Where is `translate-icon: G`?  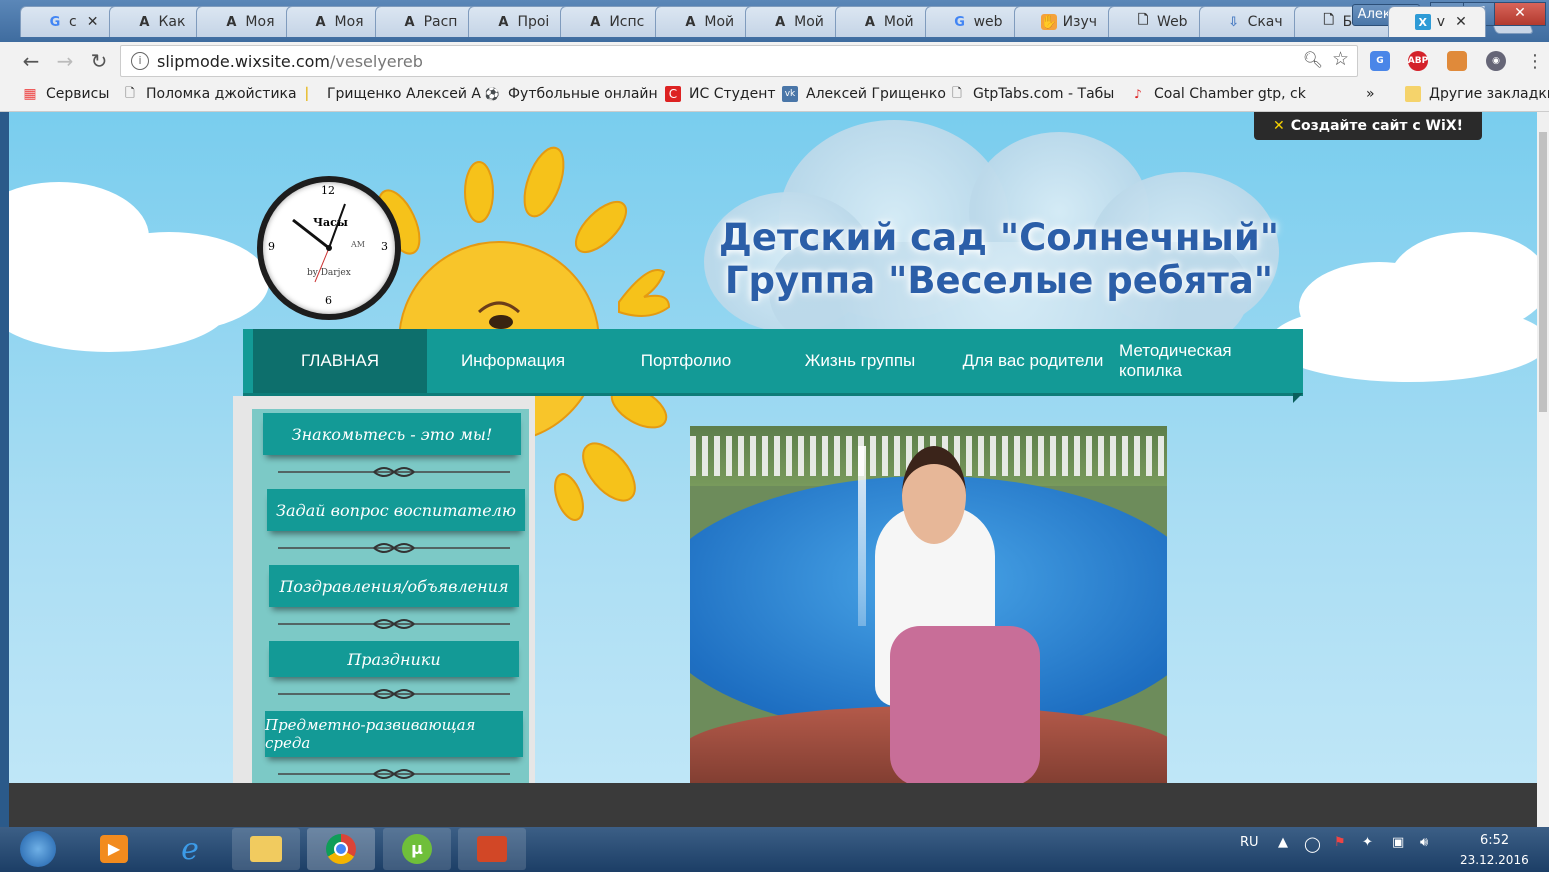 translate-icon: G is located at coordinates (1380, 61).